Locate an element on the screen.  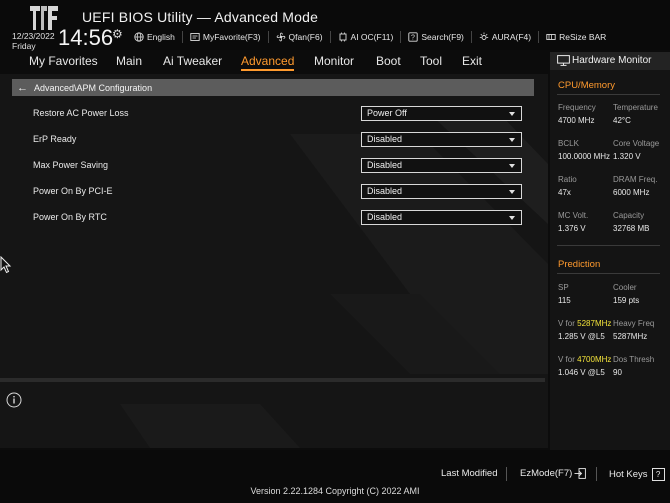
setting-label: Power On By PCI-E is located at coordinates (73, 191).